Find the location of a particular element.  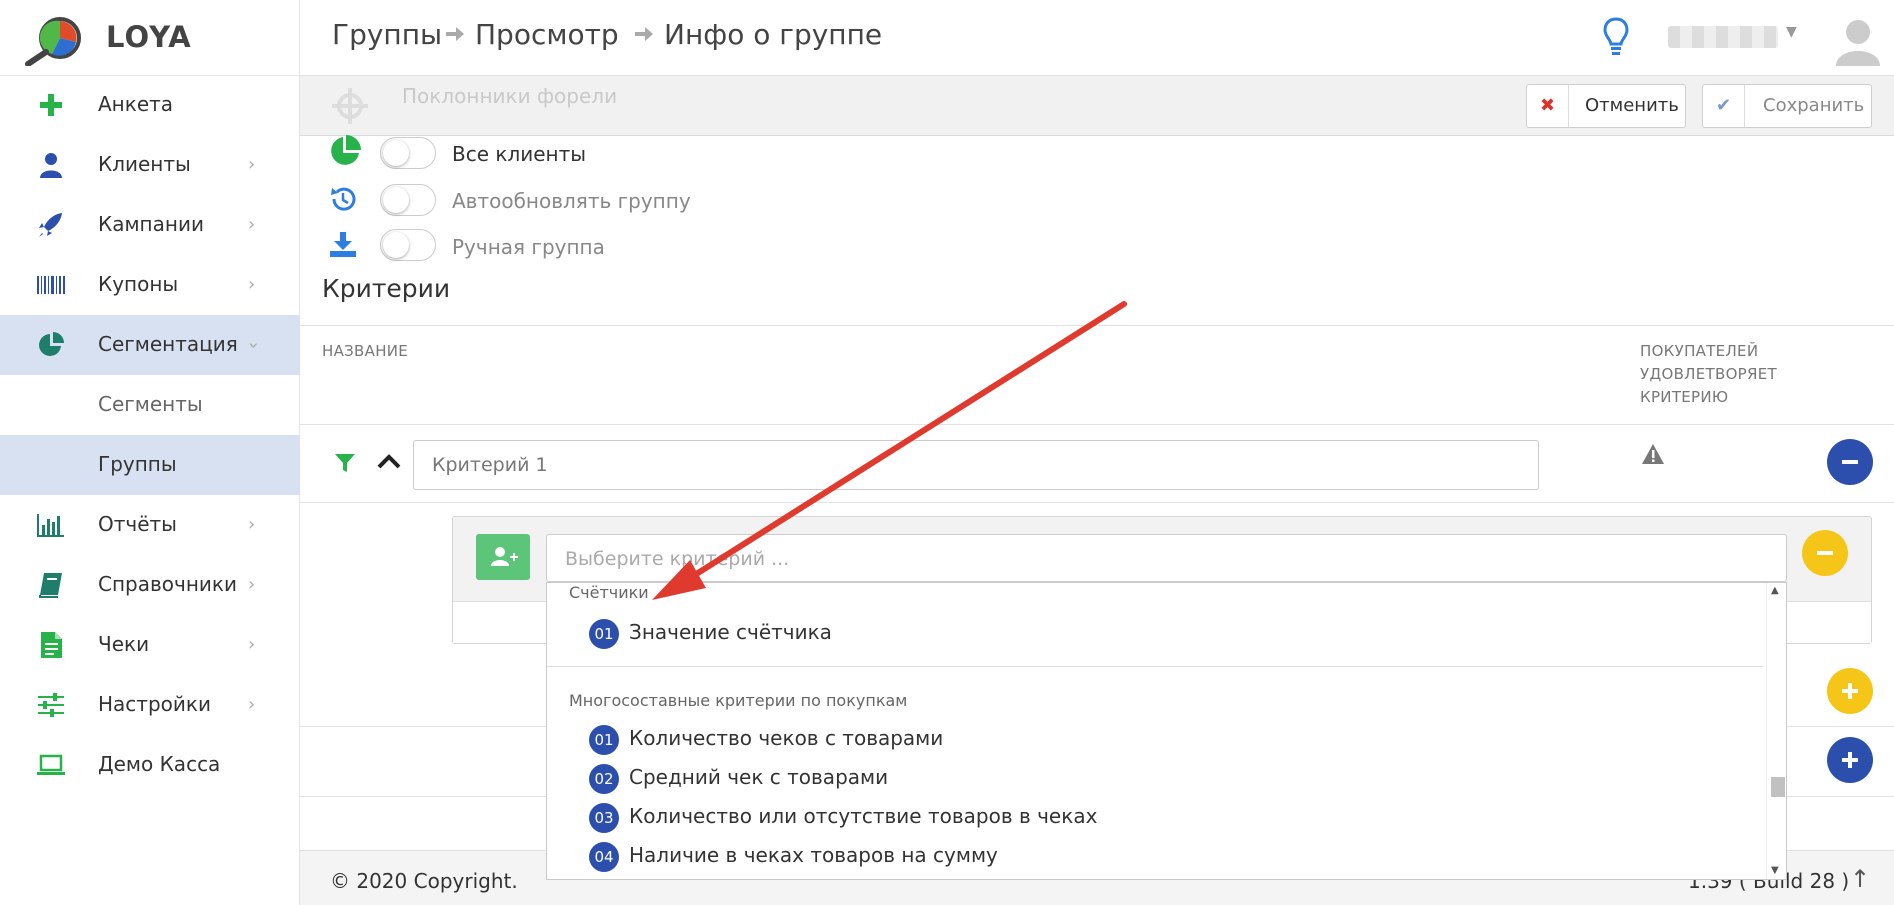

remove-sub-criterion-button is located at coordinates (1825, 553).